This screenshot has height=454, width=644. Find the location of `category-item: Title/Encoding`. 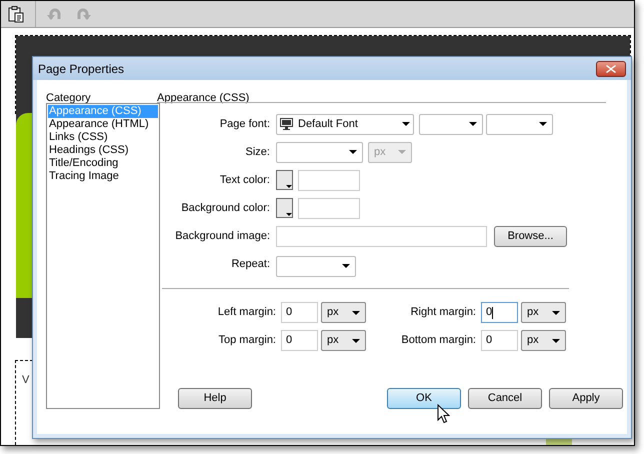

category-item: Title/Encoding is located at coordinates (103, 163).